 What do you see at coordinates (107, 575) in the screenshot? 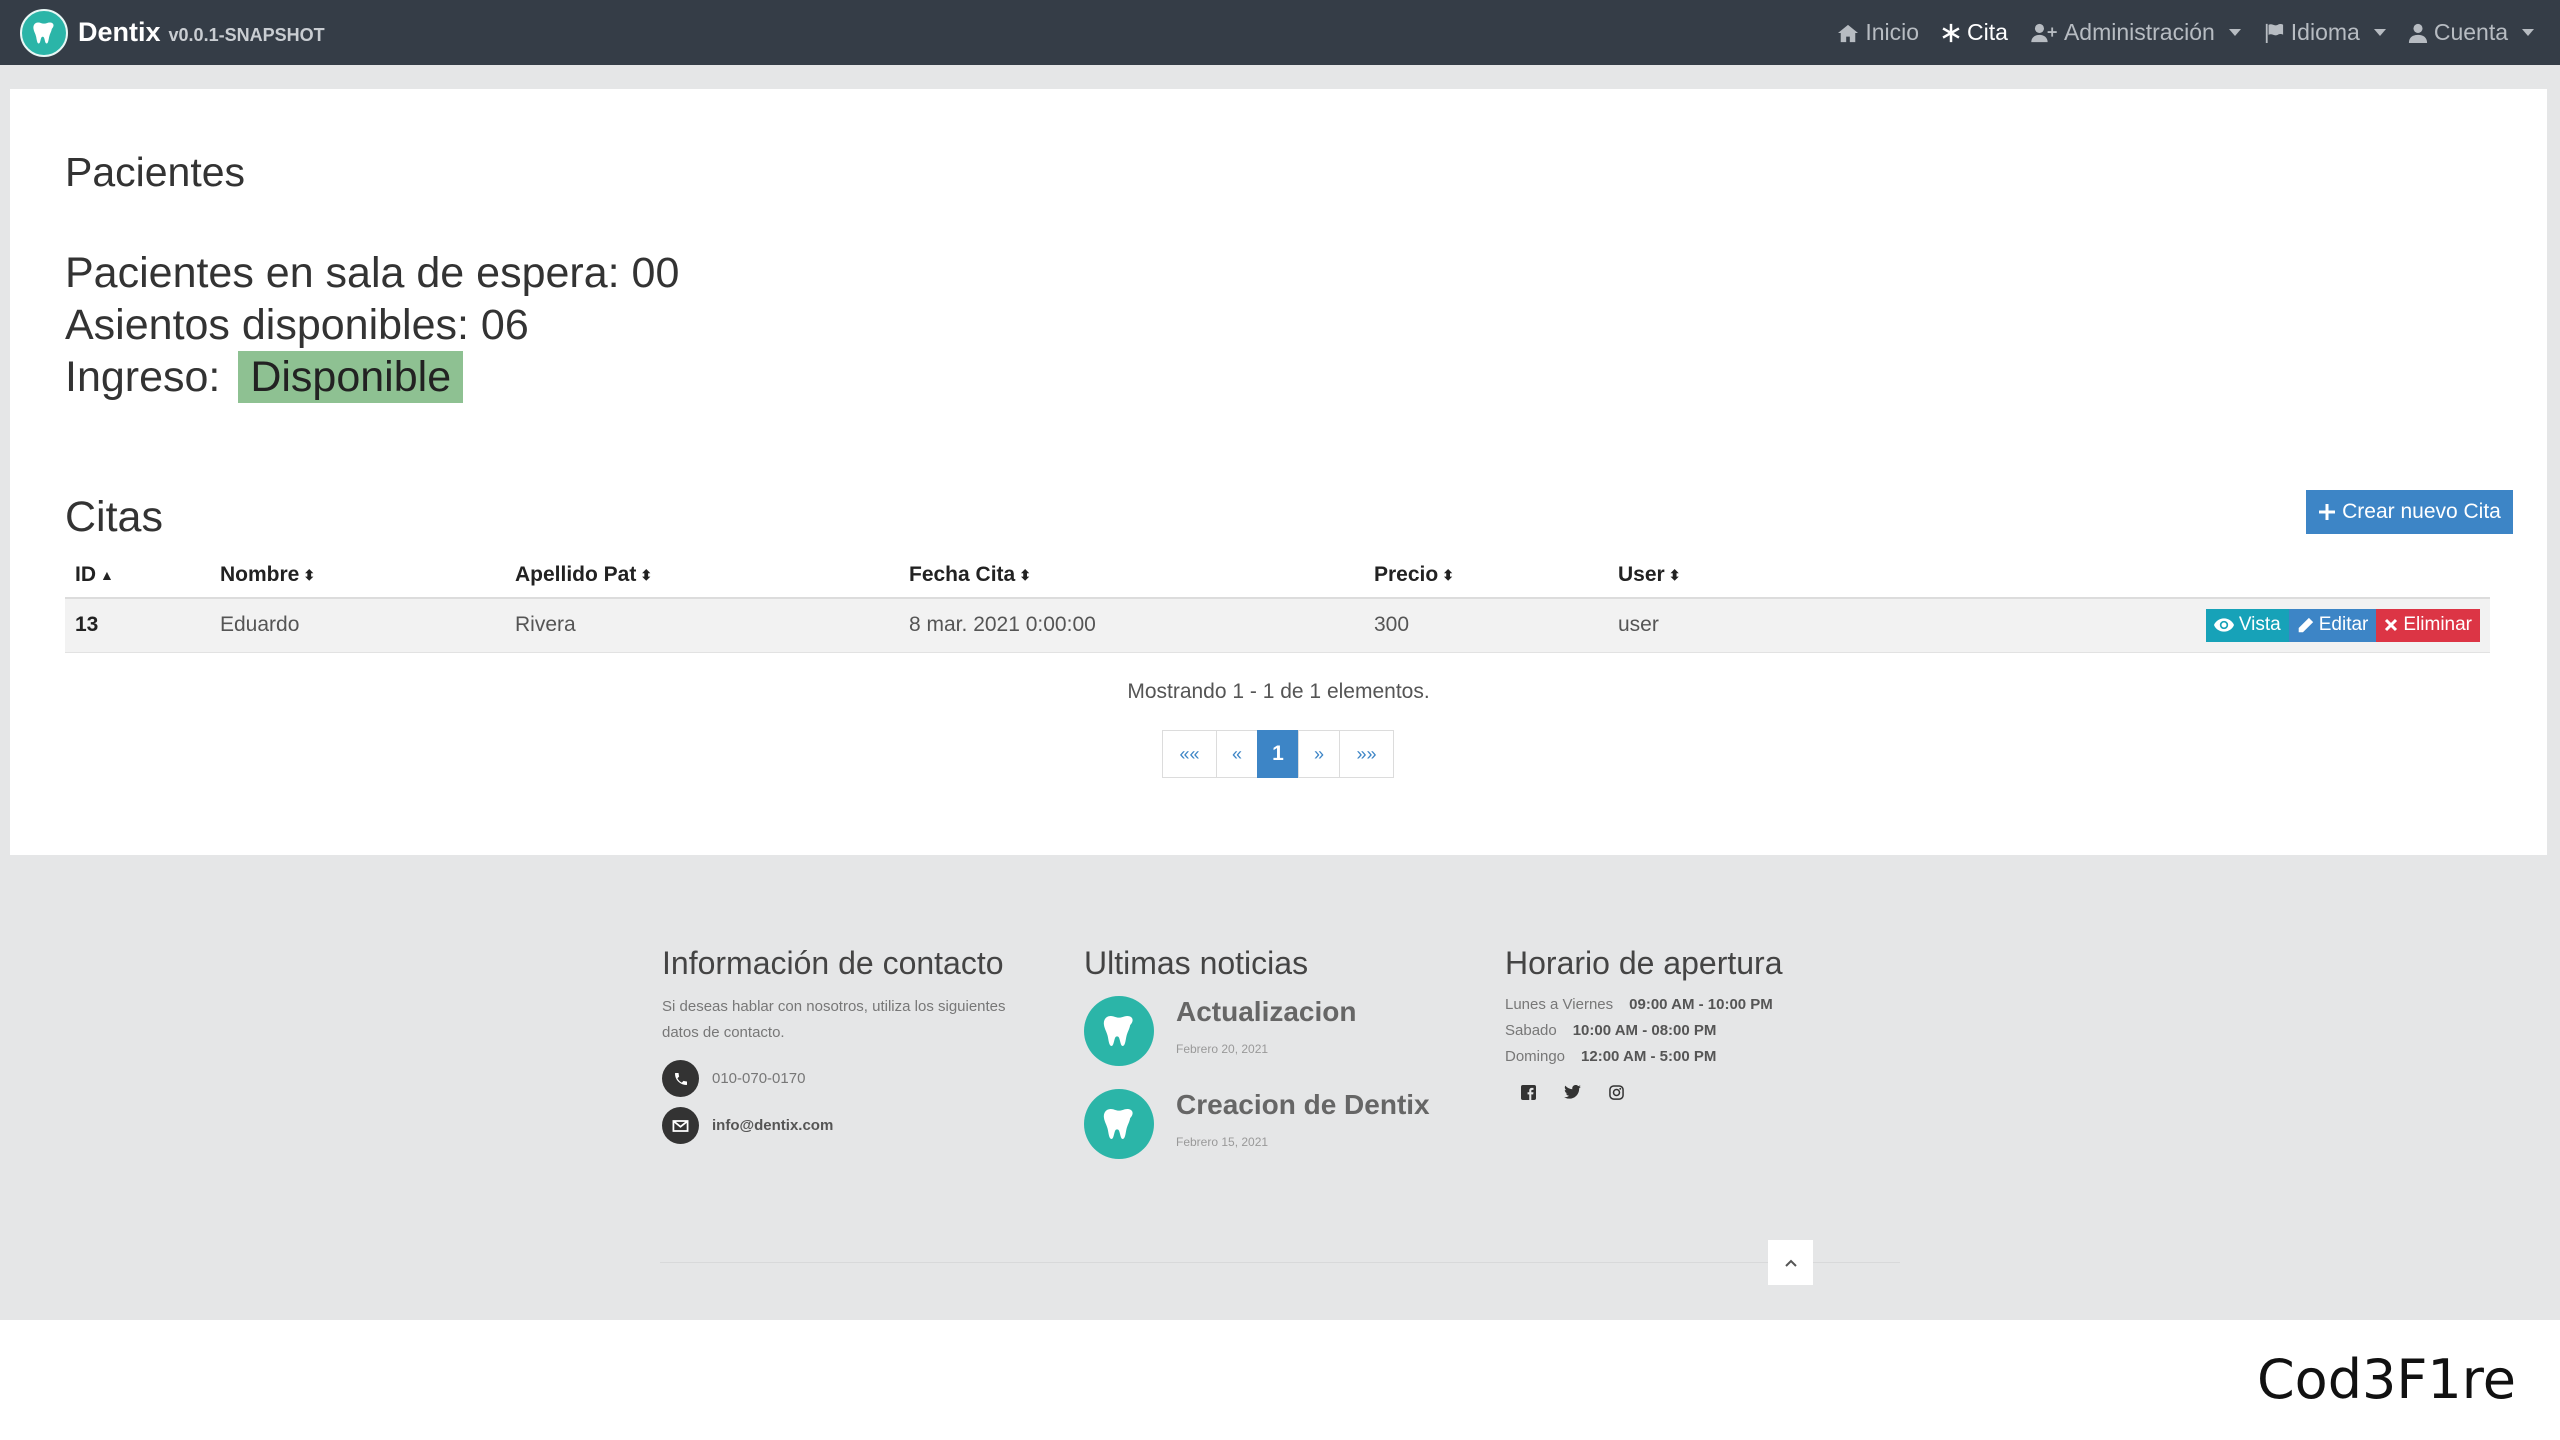
I see `sort-up-icon: ▲` at bounding box center [107, 575].